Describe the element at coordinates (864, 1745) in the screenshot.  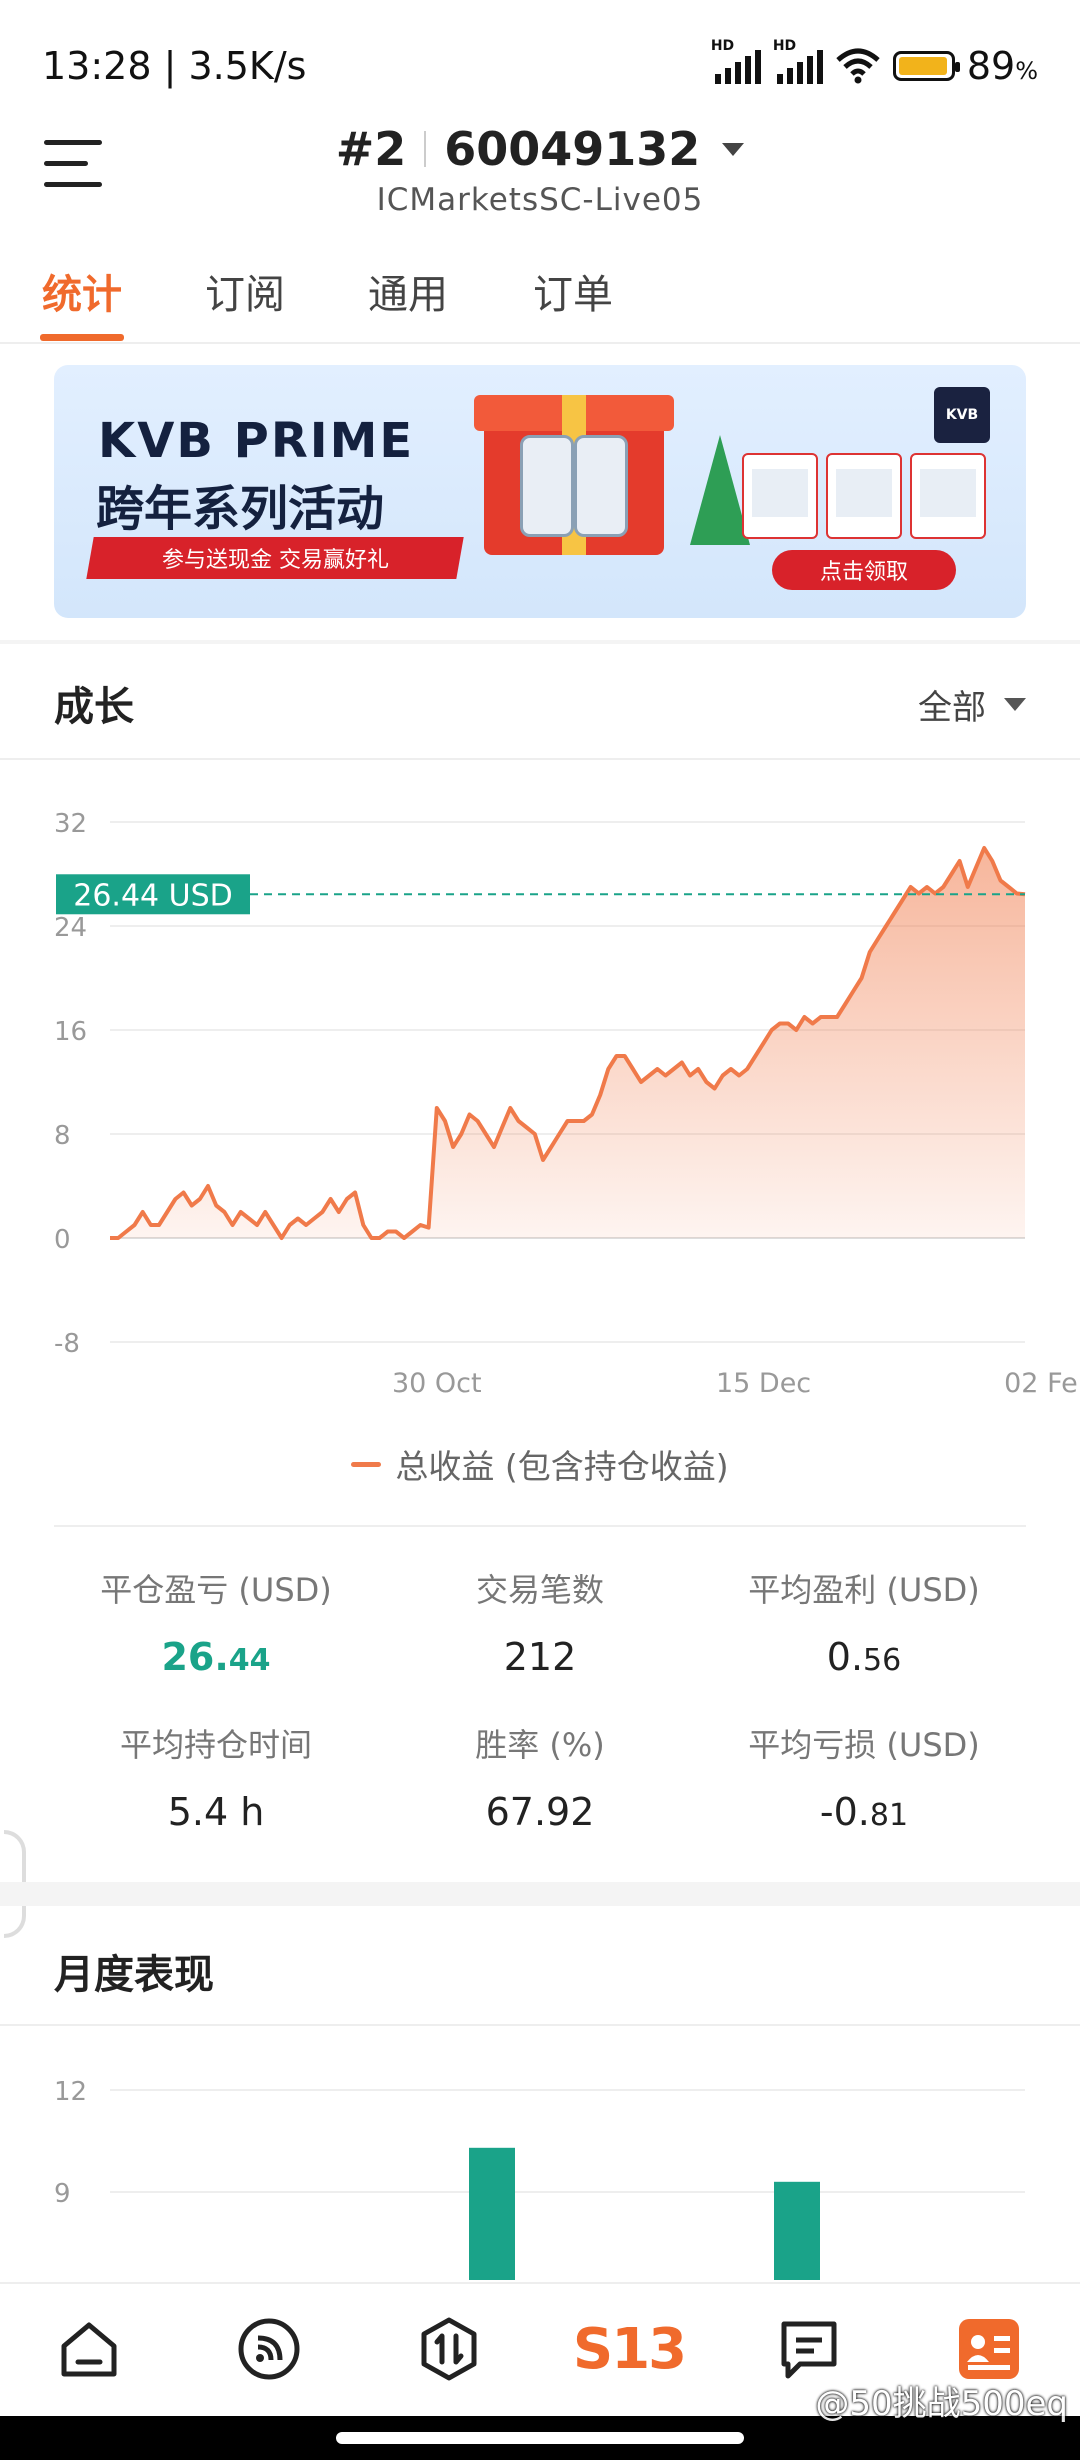
I see `stat-label: 平均亏损 (USD)` at that location.